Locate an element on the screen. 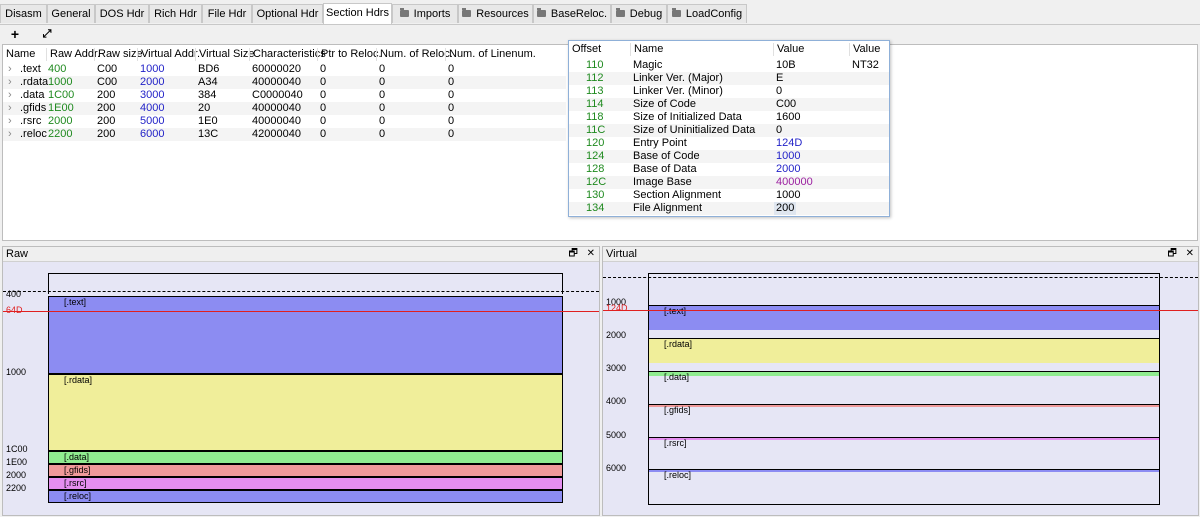  cell-virt-addr: 4000 is located at coordinates (152, 108).